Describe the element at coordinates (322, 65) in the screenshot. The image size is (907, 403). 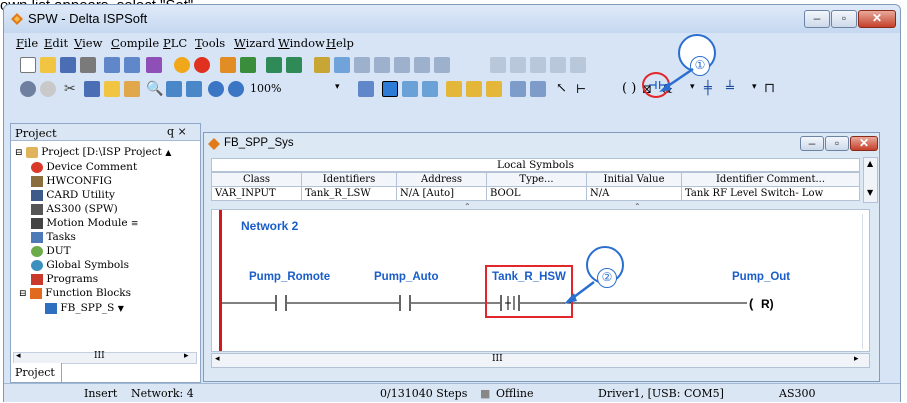
I see `wizard-icon` at that location.